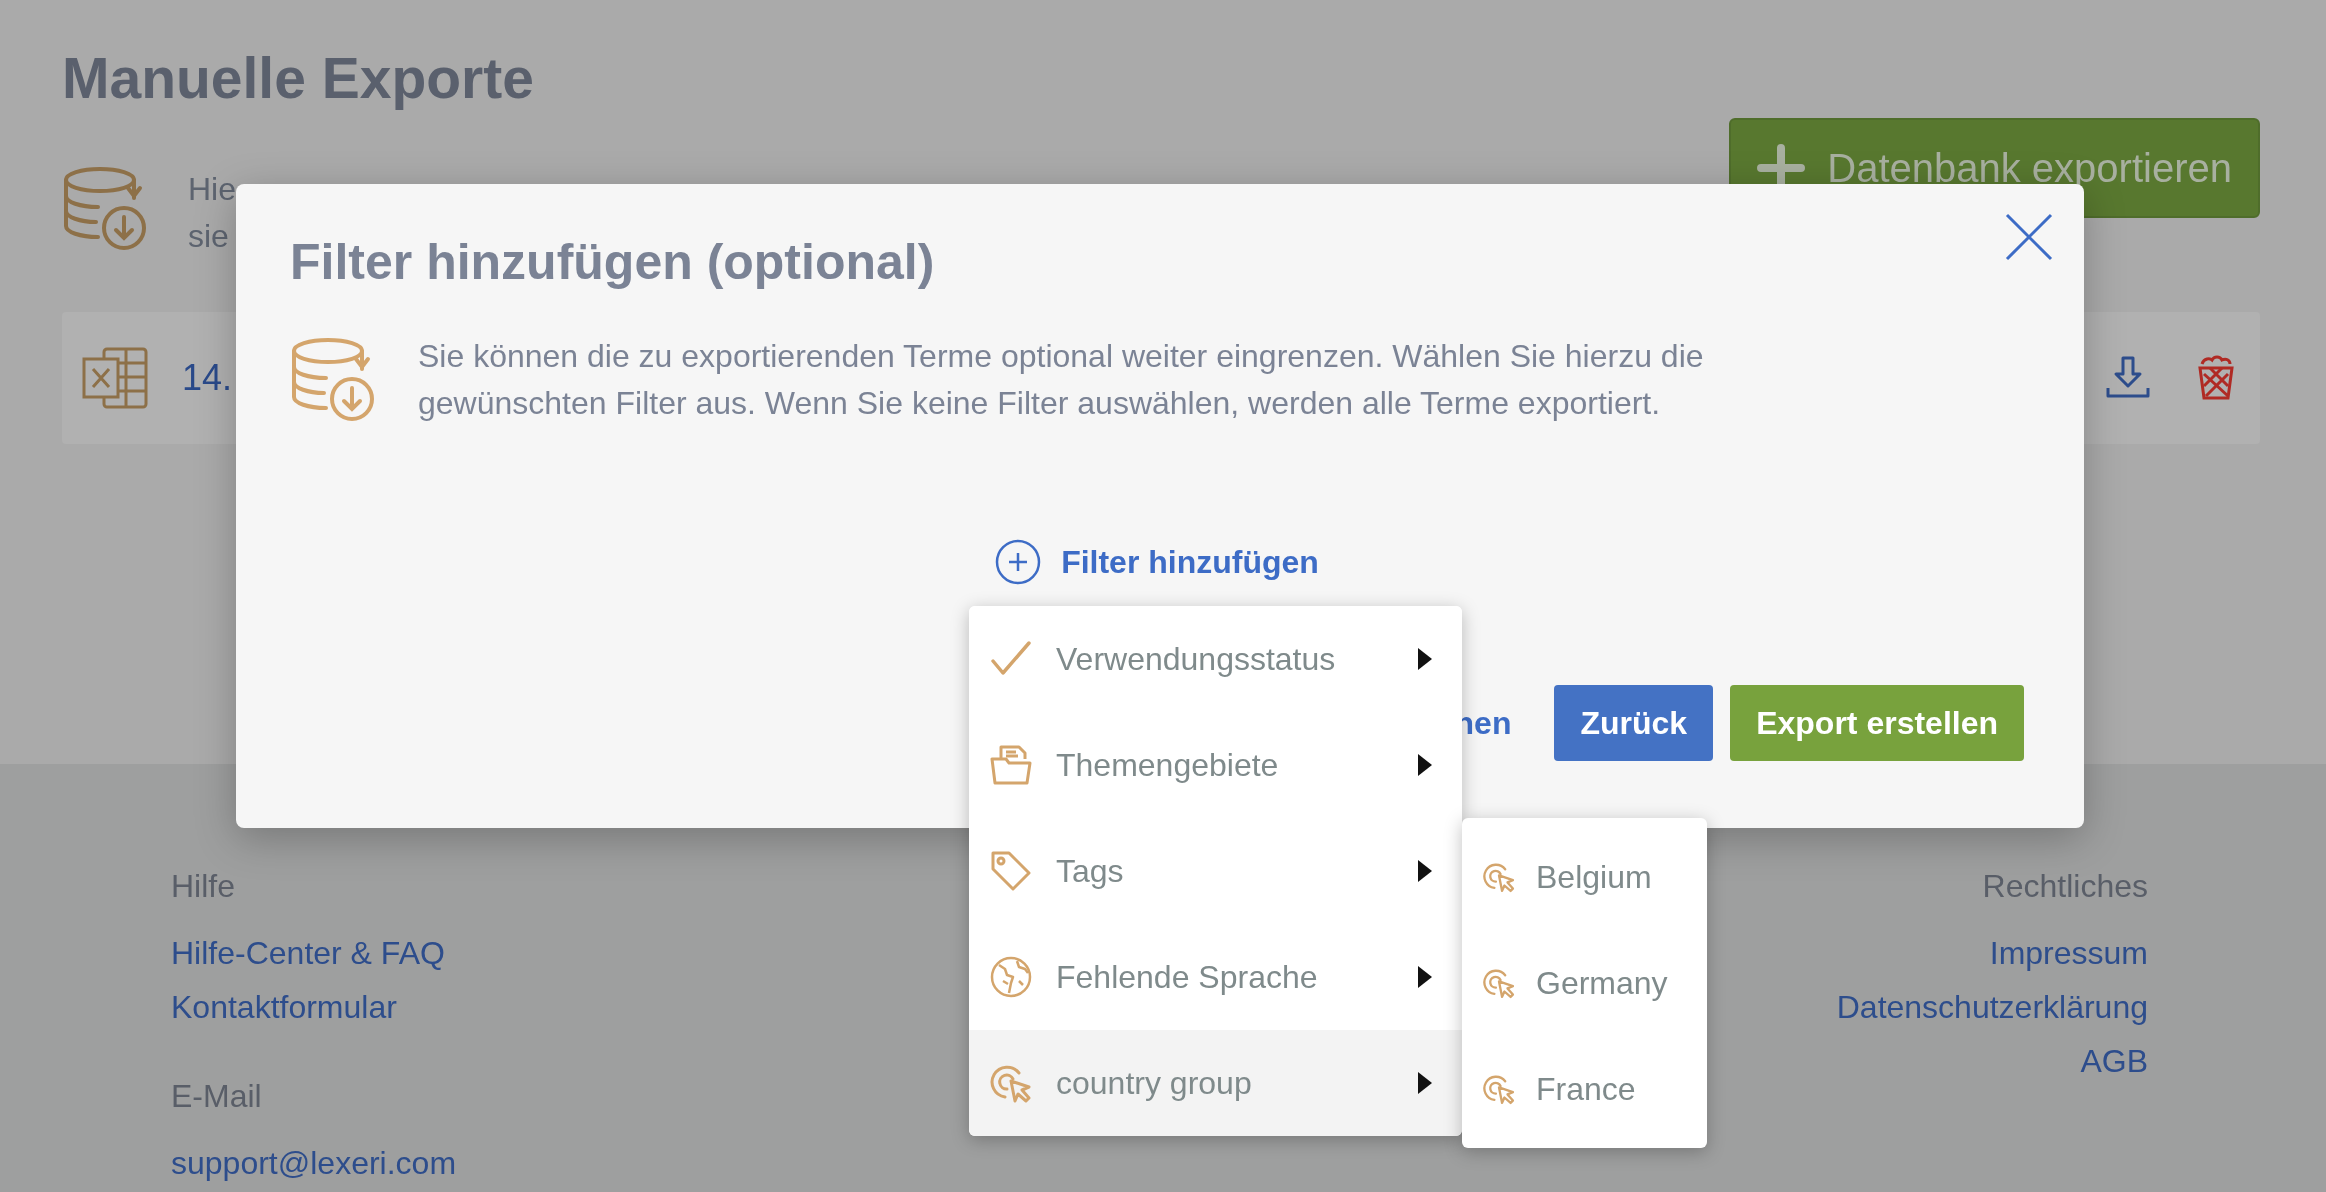 The width and height of the screenshot is (2326, 1192). I want to click on tag-icon, so click(1011, 871).